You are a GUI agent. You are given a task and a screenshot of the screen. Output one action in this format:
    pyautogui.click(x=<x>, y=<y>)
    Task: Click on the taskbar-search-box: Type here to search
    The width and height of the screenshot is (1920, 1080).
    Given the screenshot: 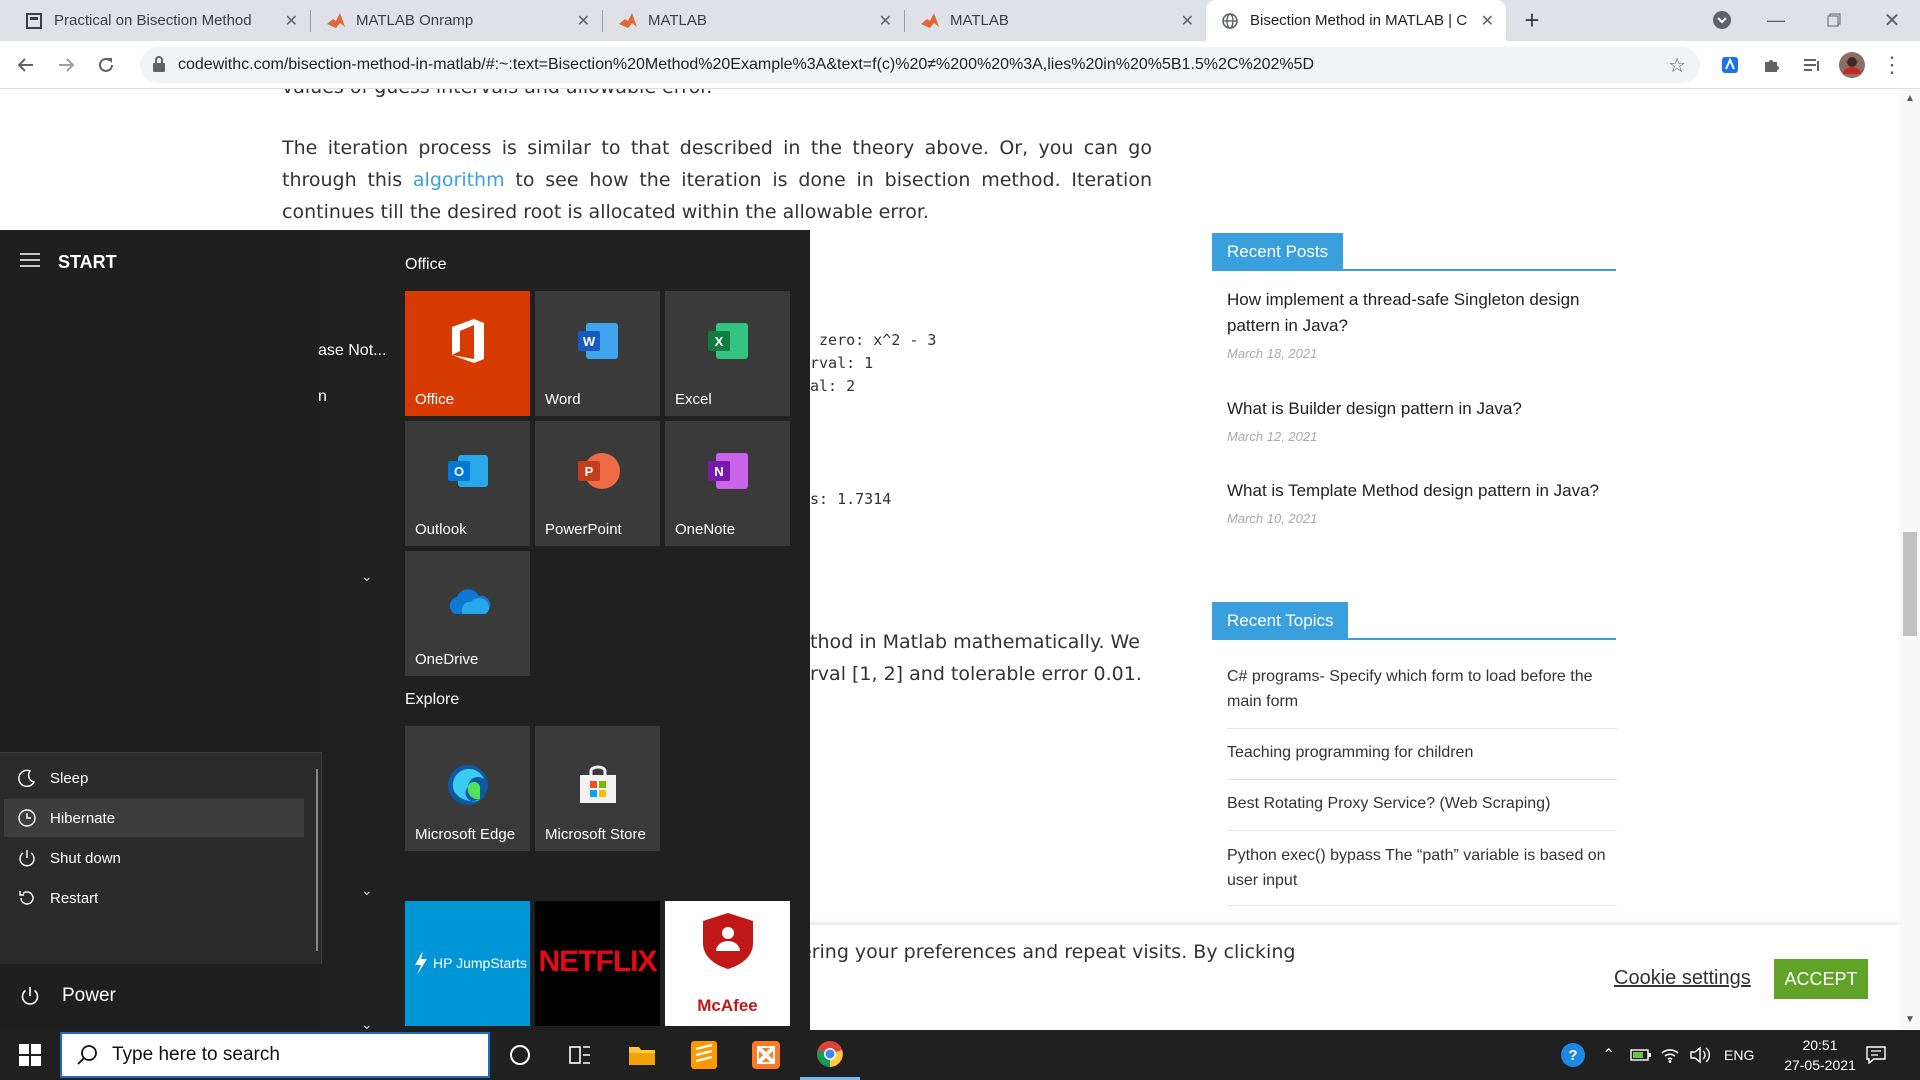 What is the action you would take?
    pyautogui.click(x=275, y=1055)
    